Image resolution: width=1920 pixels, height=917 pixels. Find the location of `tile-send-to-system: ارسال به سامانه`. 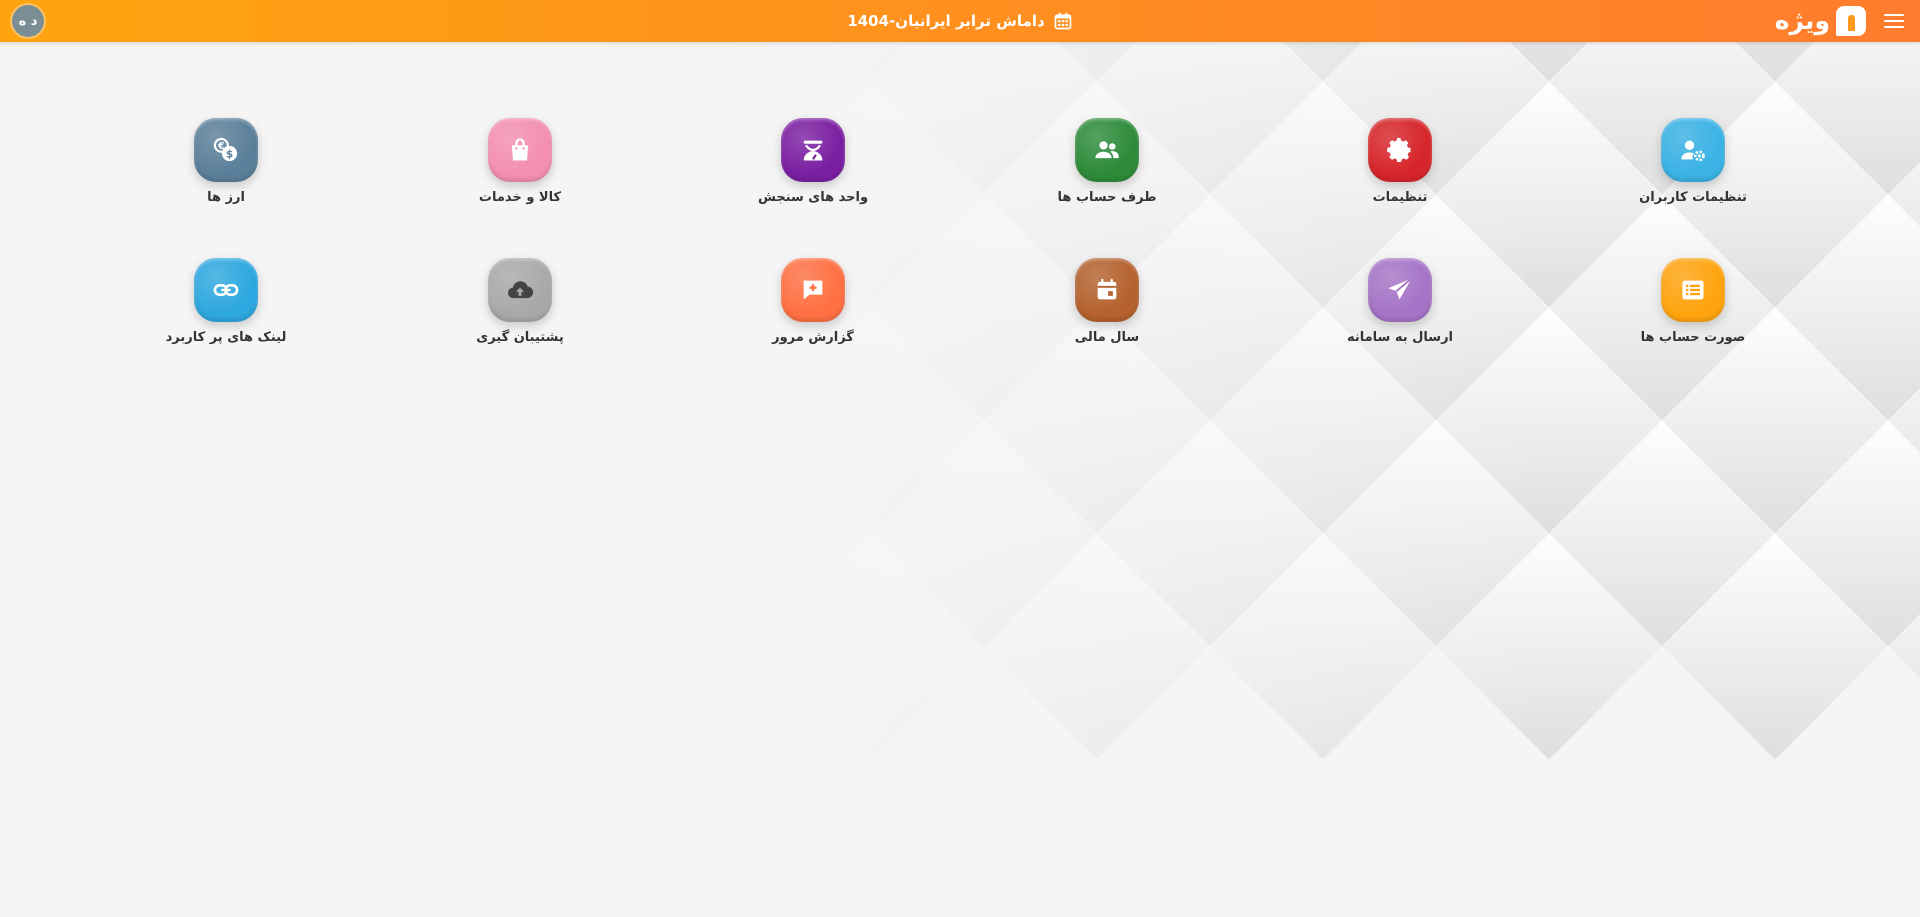

tile-send-to-system: ارسال به سامانه is located at coordinates (1400, 301).